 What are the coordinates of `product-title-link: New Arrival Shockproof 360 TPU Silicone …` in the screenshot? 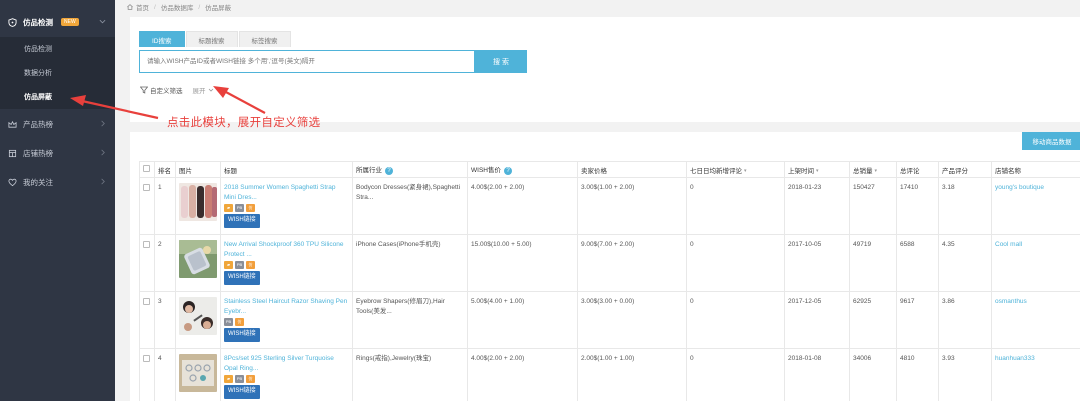 It's located at (286, 249).